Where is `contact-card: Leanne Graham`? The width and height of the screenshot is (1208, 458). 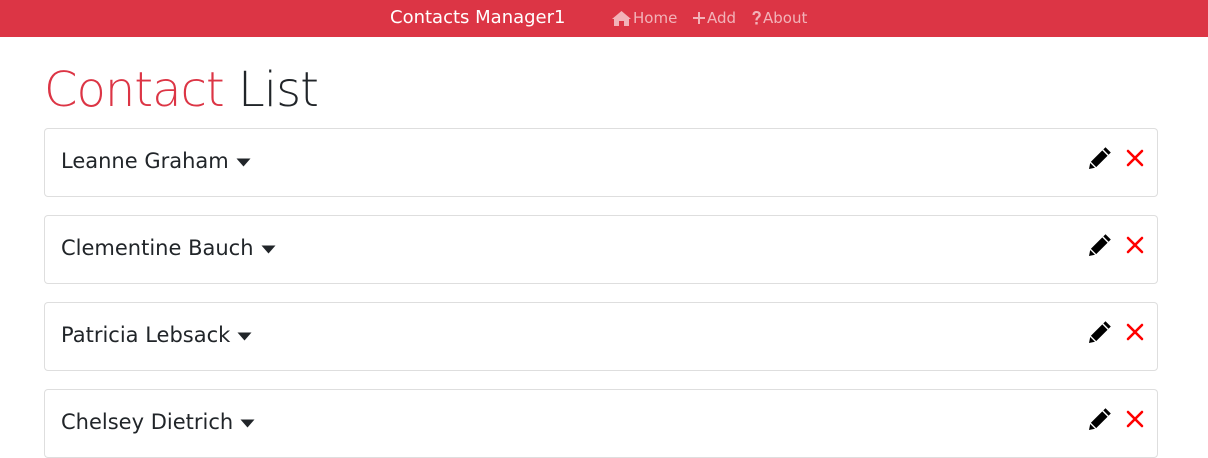 contact-card: Leanne Graham is located at coordinates (601, 162).